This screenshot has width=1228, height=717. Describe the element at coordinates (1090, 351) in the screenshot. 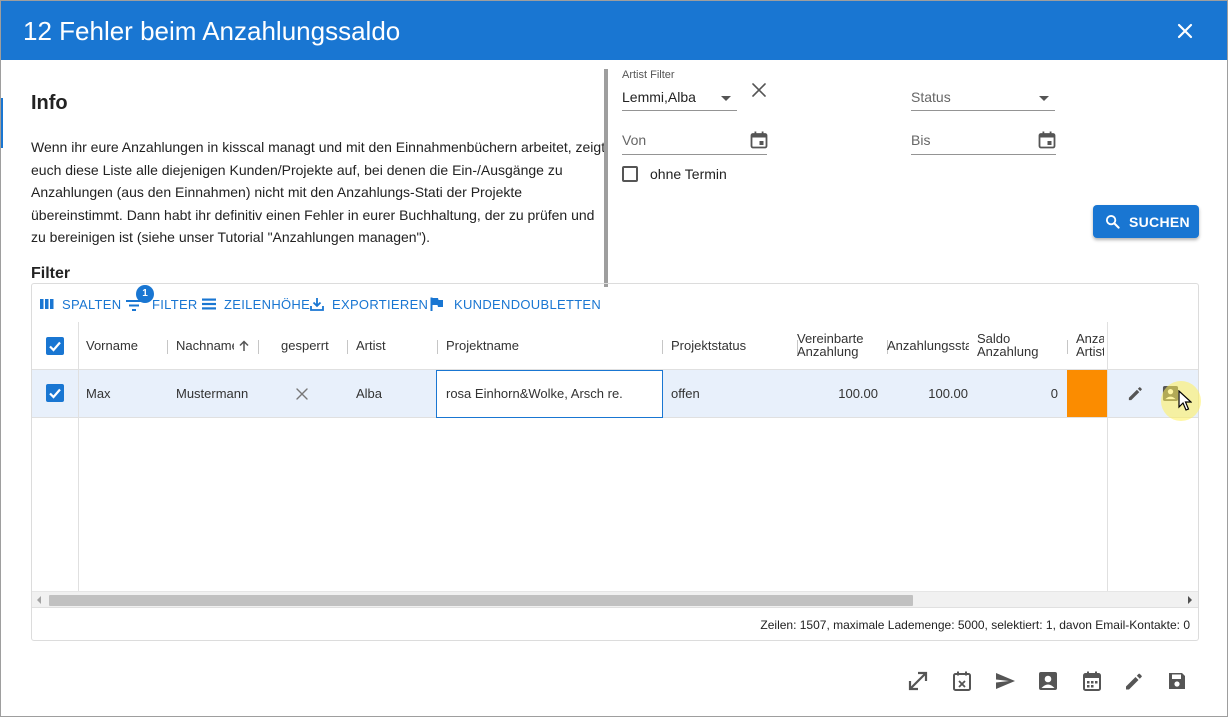

I see `col-header-anza-line2: Artist` at that location.